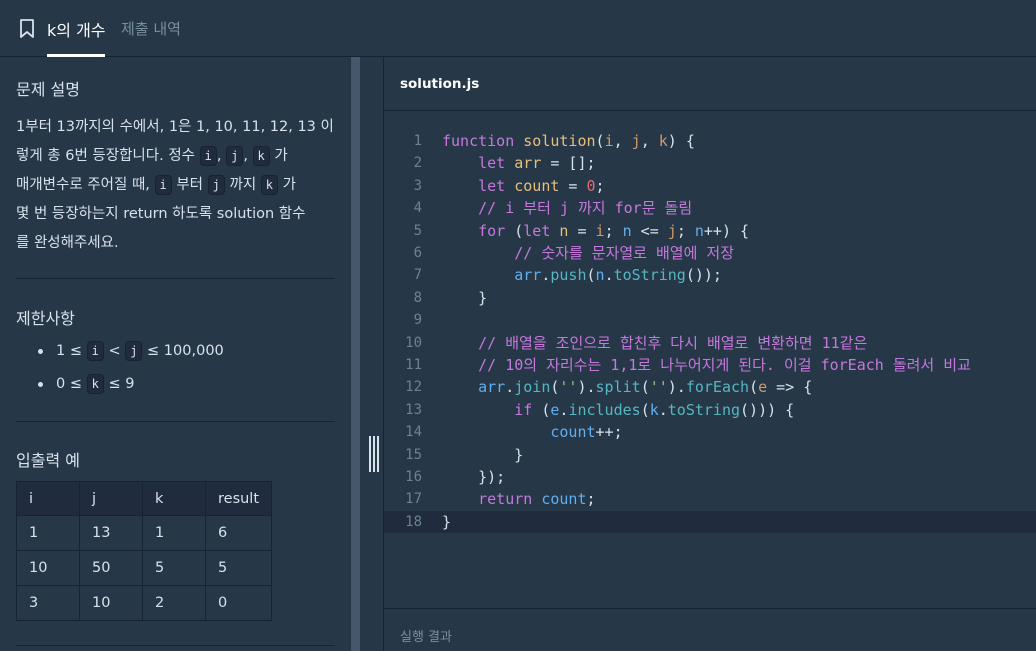  I want to click on section-divider, so click(175, 421).